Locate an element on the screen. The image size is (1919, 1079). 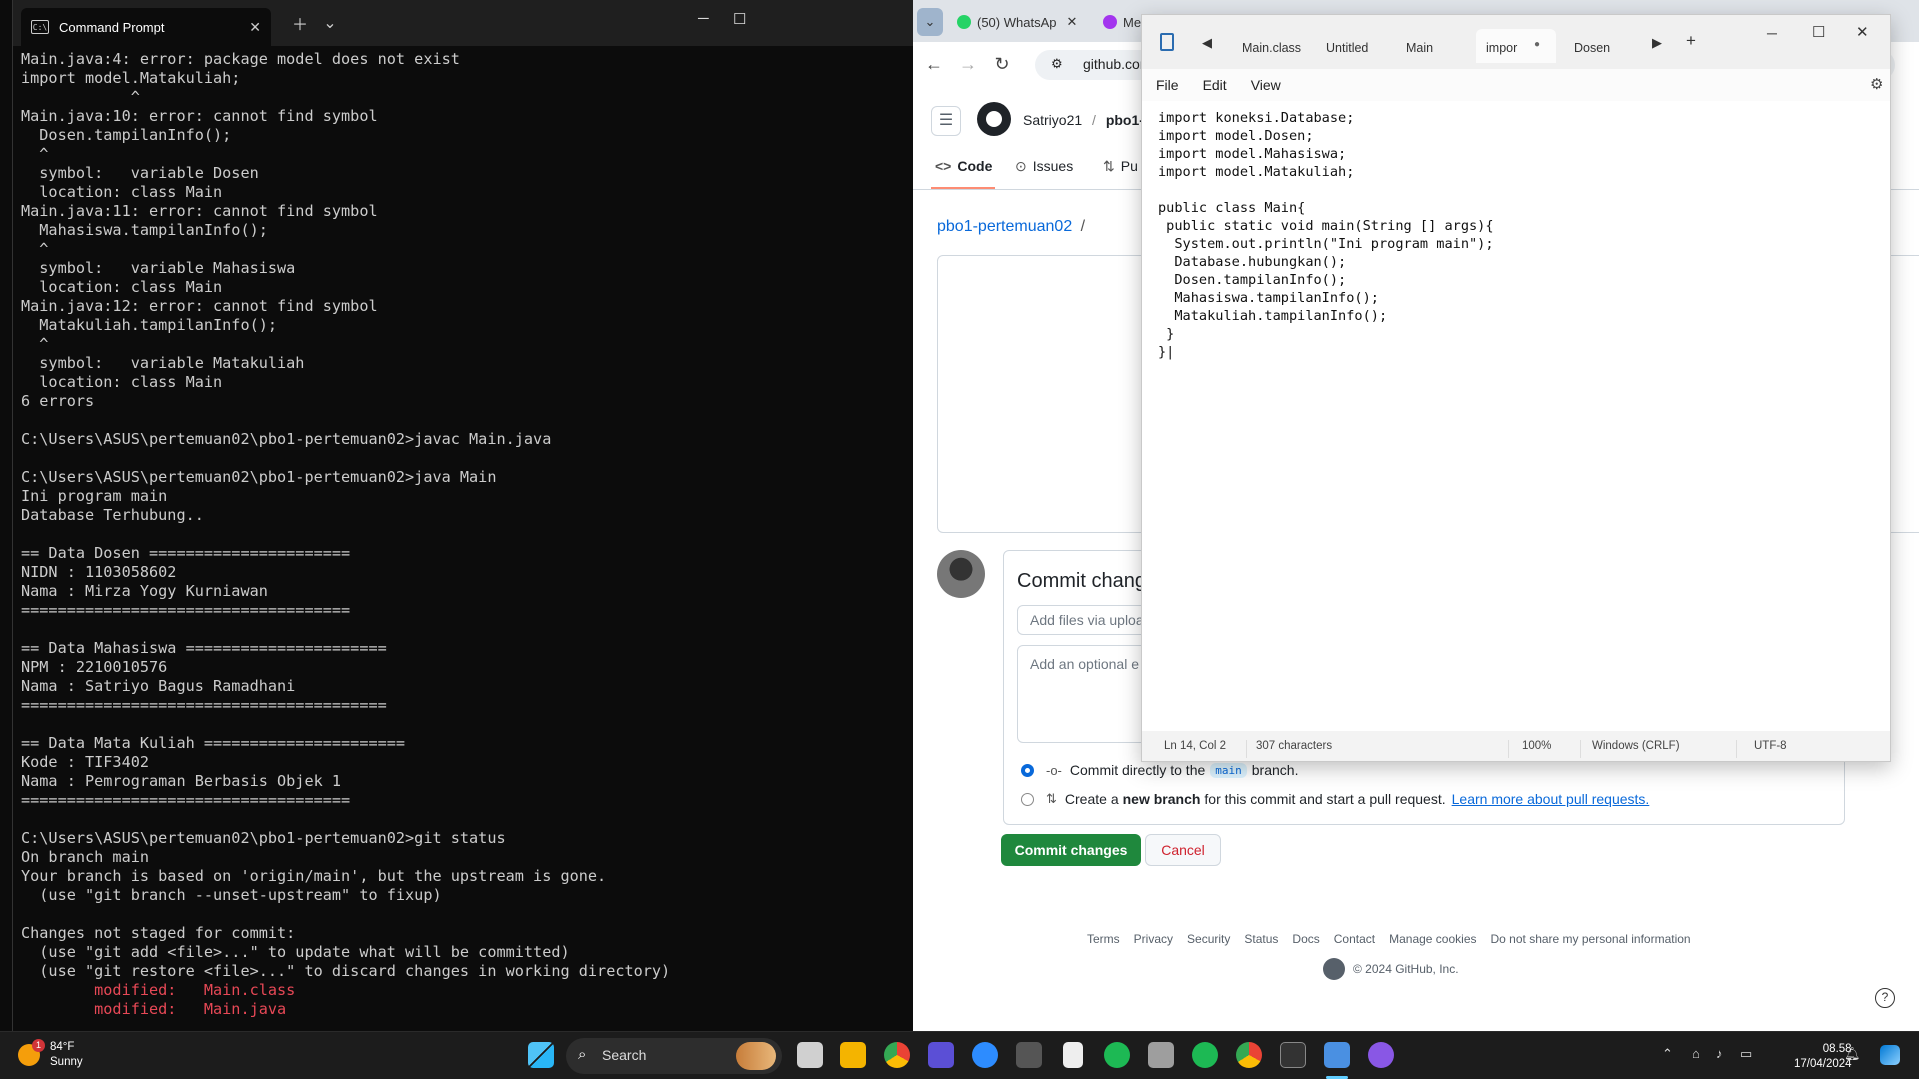
menu-icon: ☰ is located at coordinates (946, 121).